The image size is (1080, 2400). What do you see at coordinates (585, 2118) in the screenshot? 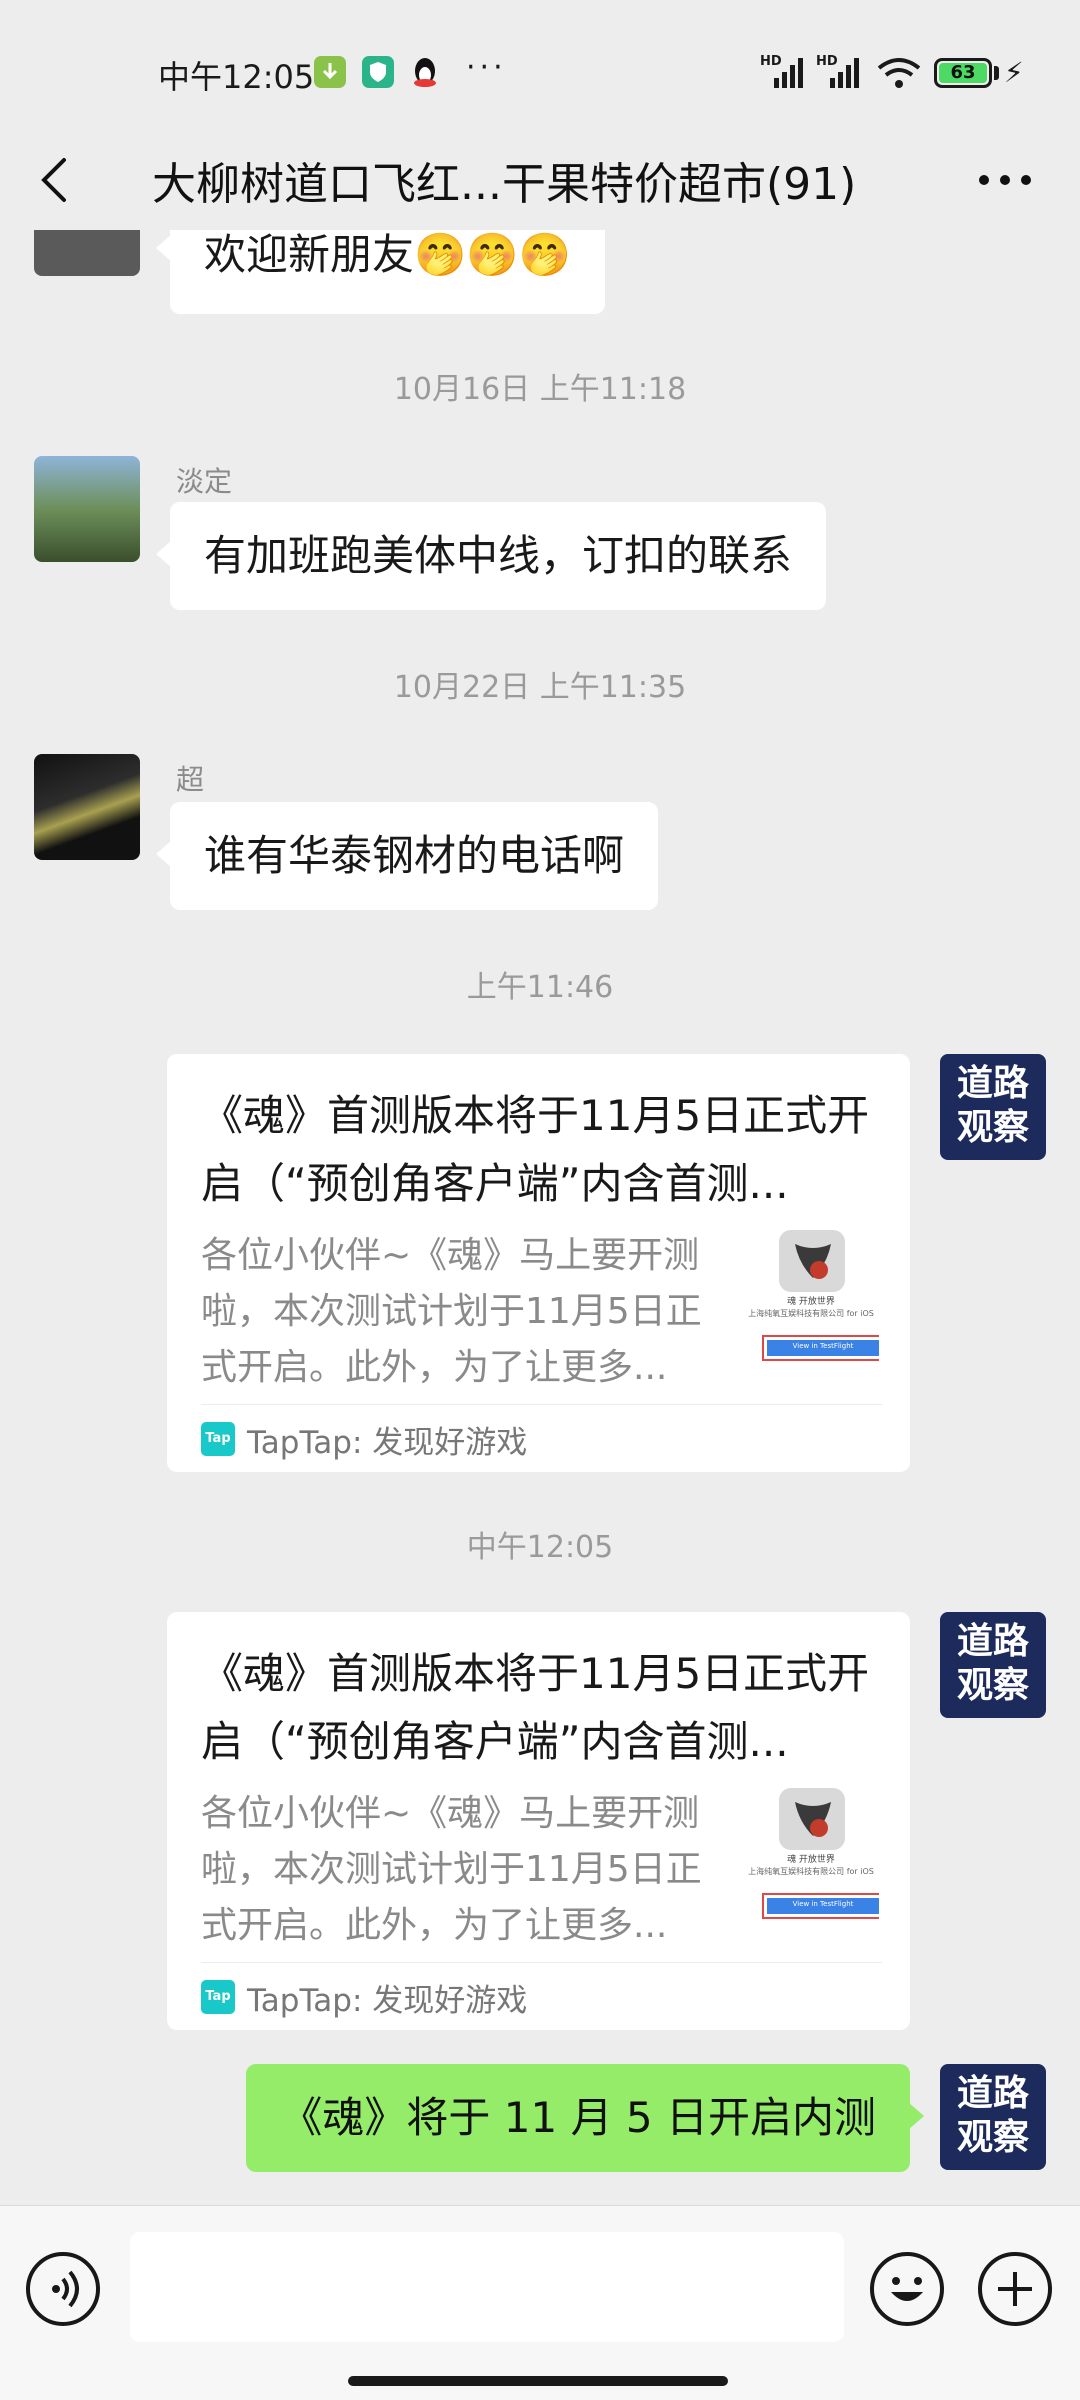
I see `my-message-bubble: 《魂》将于 11 月 5 日开启内测` at bounding box center [585, 2118].